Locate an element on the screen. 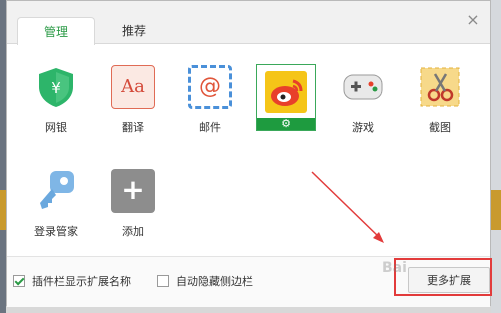 Image resolution: width=501 pixels, height=313 pixels. app-label: 截图 is located at coordinates (440, 127).